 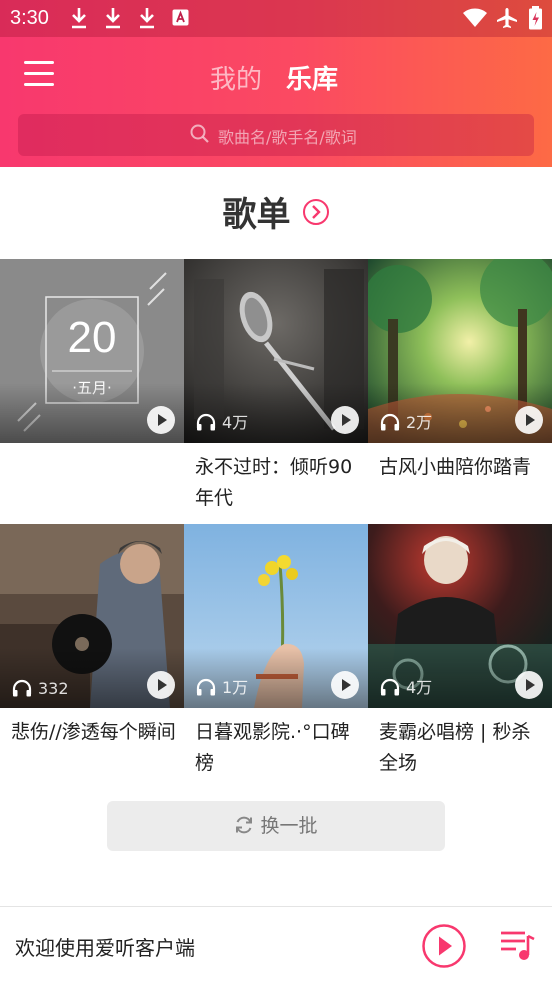 What do you see at coordinates (105, 948) in the screenshot?
I see `player-text: 欢迎使用爱听客户端` at bounding box center [105, 948].